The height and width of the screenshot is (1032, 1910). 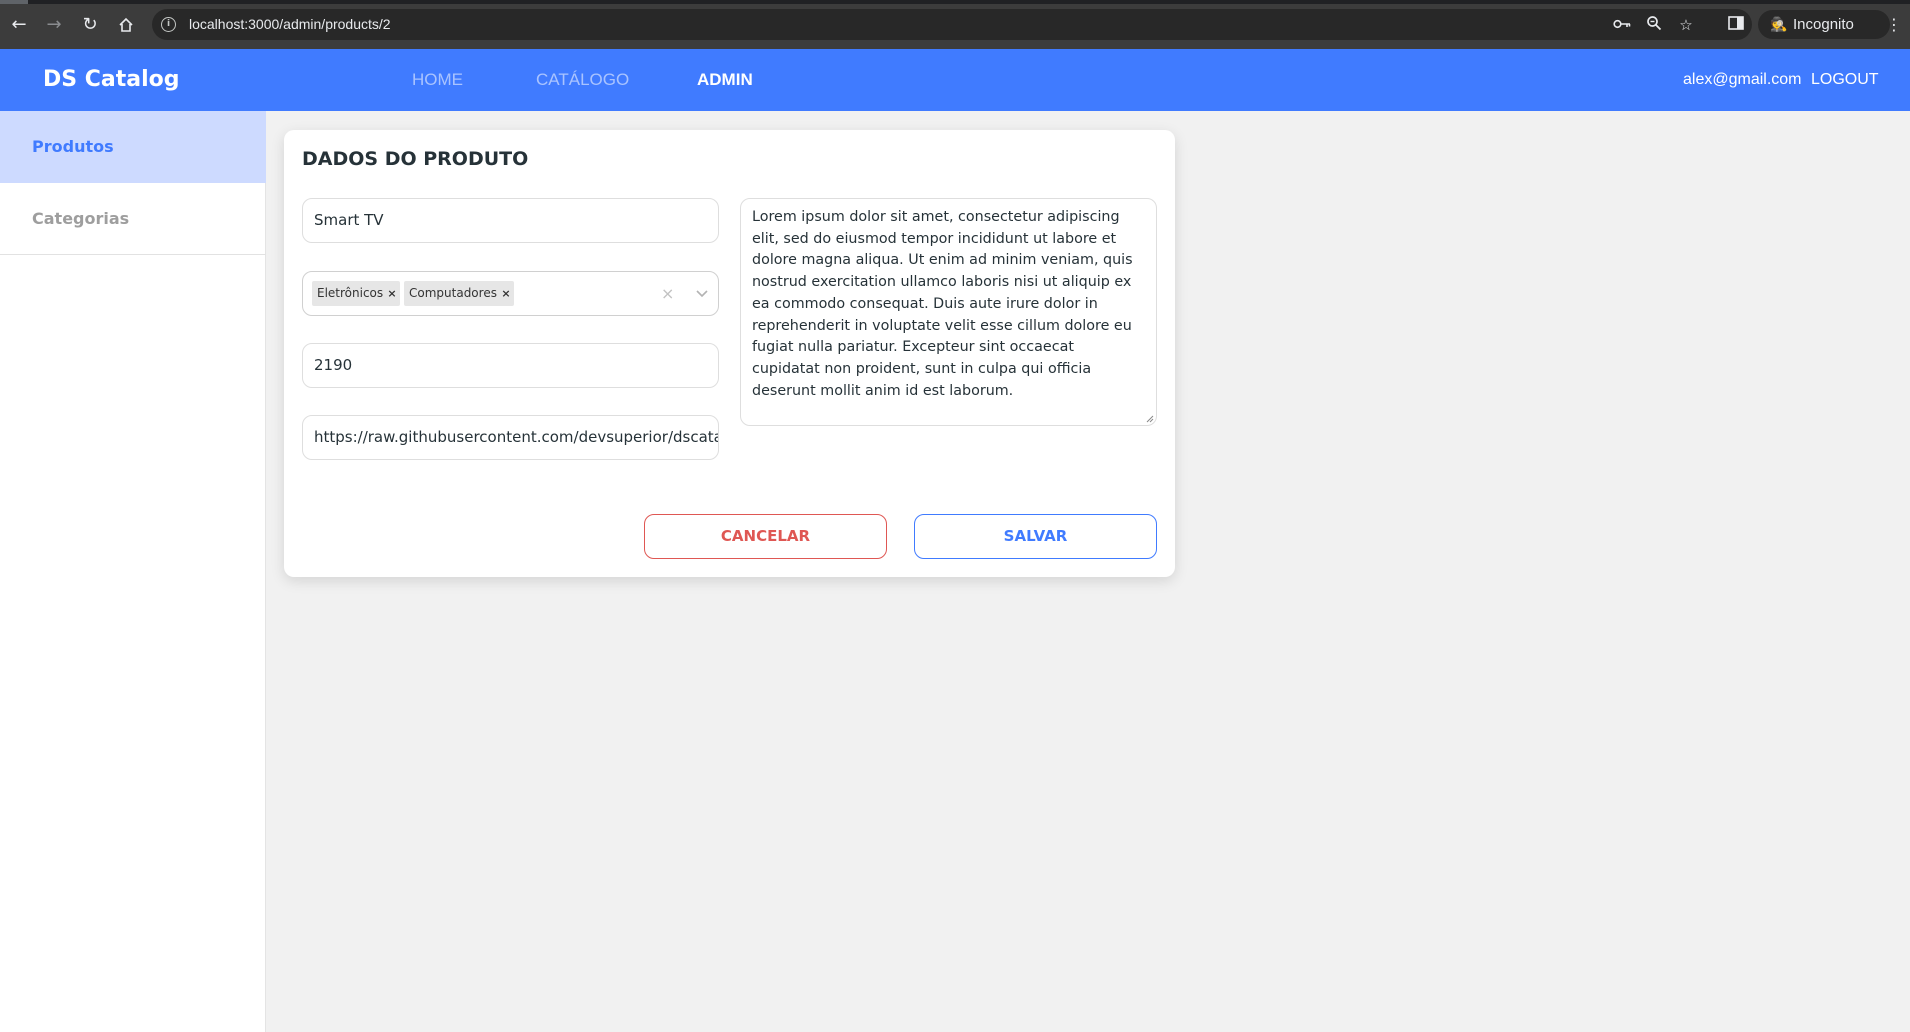 I want to click on zoom-icon, so click(x=1654, y=25).